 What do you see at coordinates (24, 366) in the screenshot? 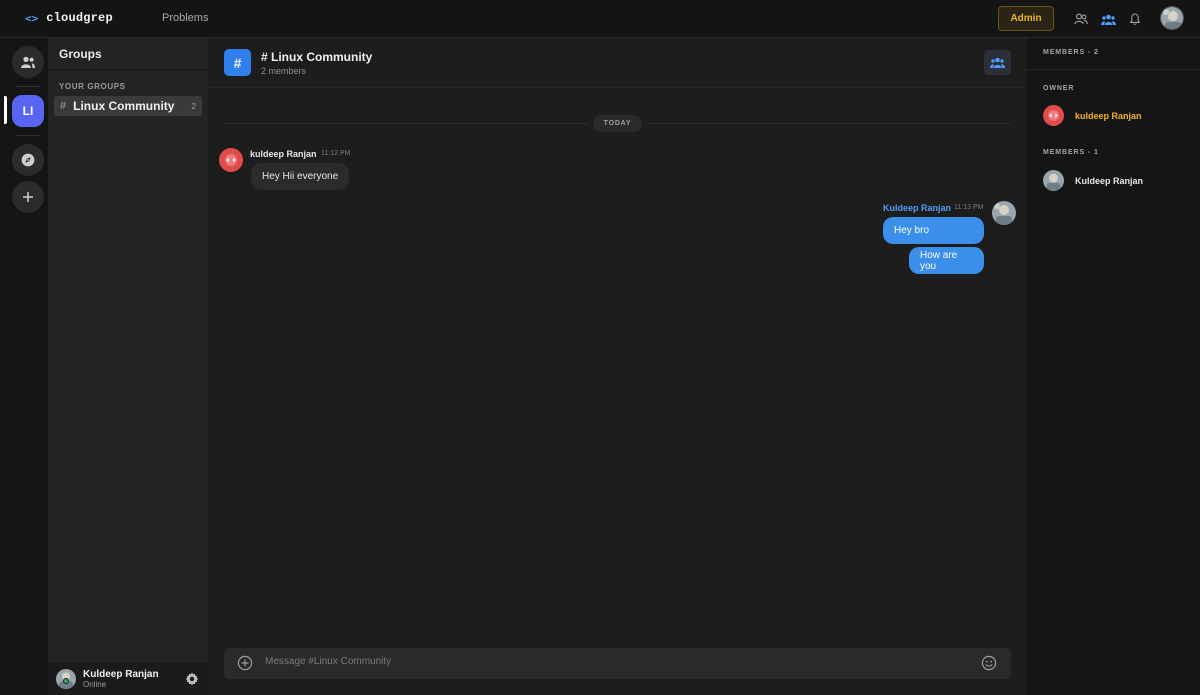
I see `server-rail: LI` at bounding box center [24, 366].